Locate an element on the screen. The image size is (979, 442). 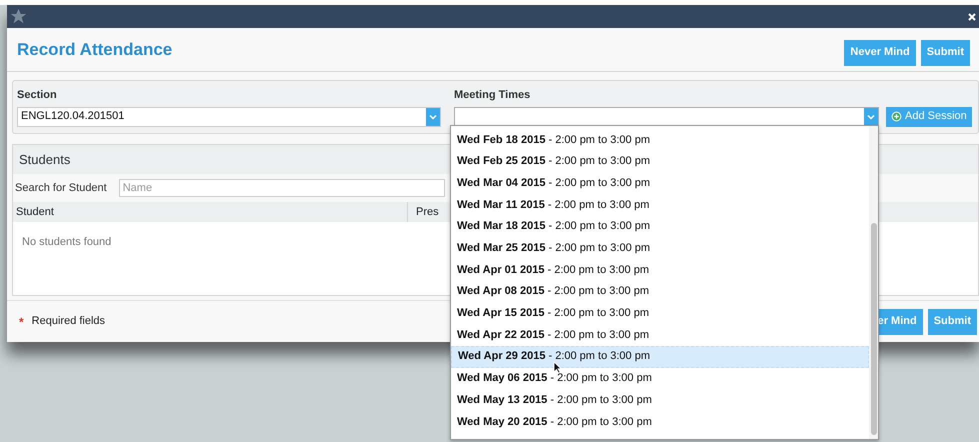
meeting-time-option: Wed Mar 11 2015 - 2:00 pm to 3:00 pm is located at coordinates (660, 205).